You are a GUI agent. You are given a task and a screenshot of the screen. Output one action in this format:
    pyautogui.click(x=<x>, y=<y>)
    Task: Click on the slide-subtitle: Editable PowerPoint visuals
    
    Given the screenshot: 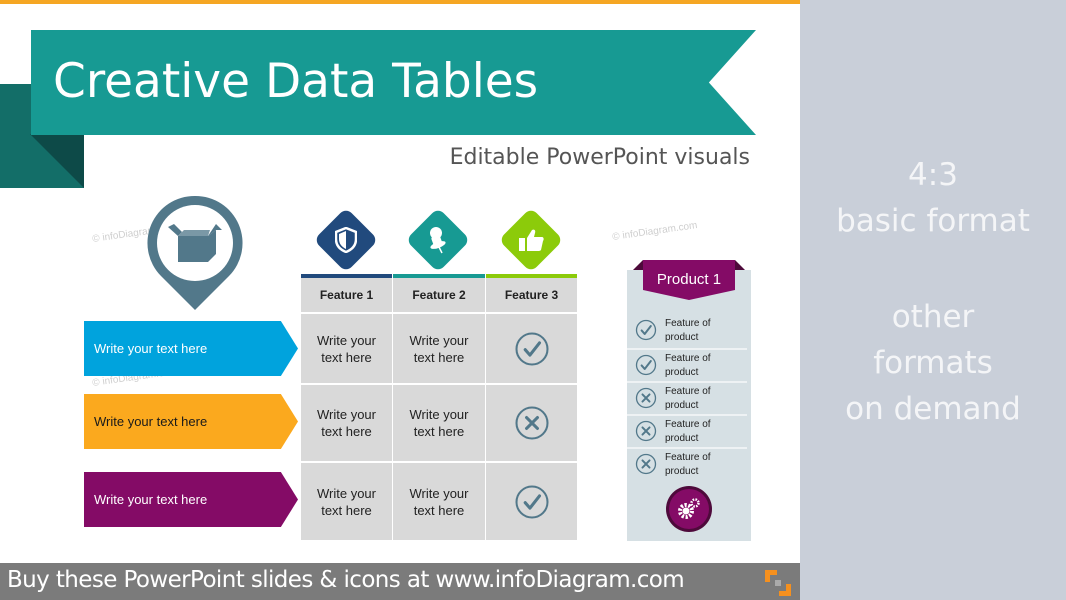 What is the action you would take?
    pyautogui.click(x=599, y=157)
    